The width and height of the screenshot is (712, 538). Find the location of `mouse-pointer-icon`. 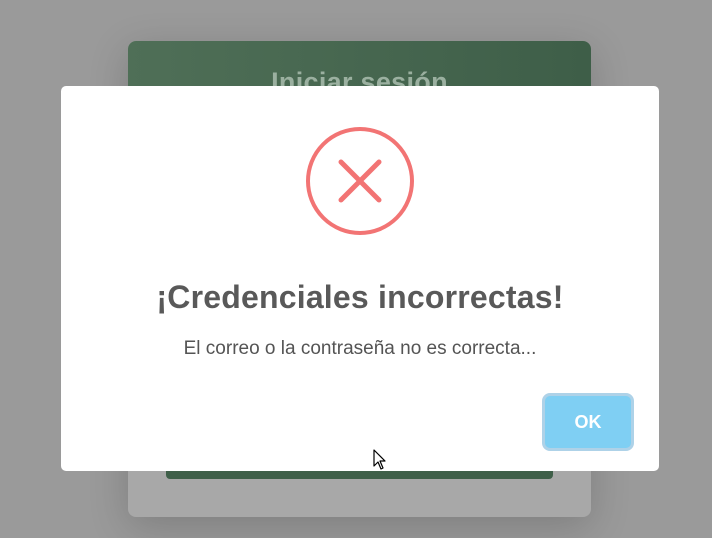

mouse-pointer-icon is located at coordinates (379, 459).